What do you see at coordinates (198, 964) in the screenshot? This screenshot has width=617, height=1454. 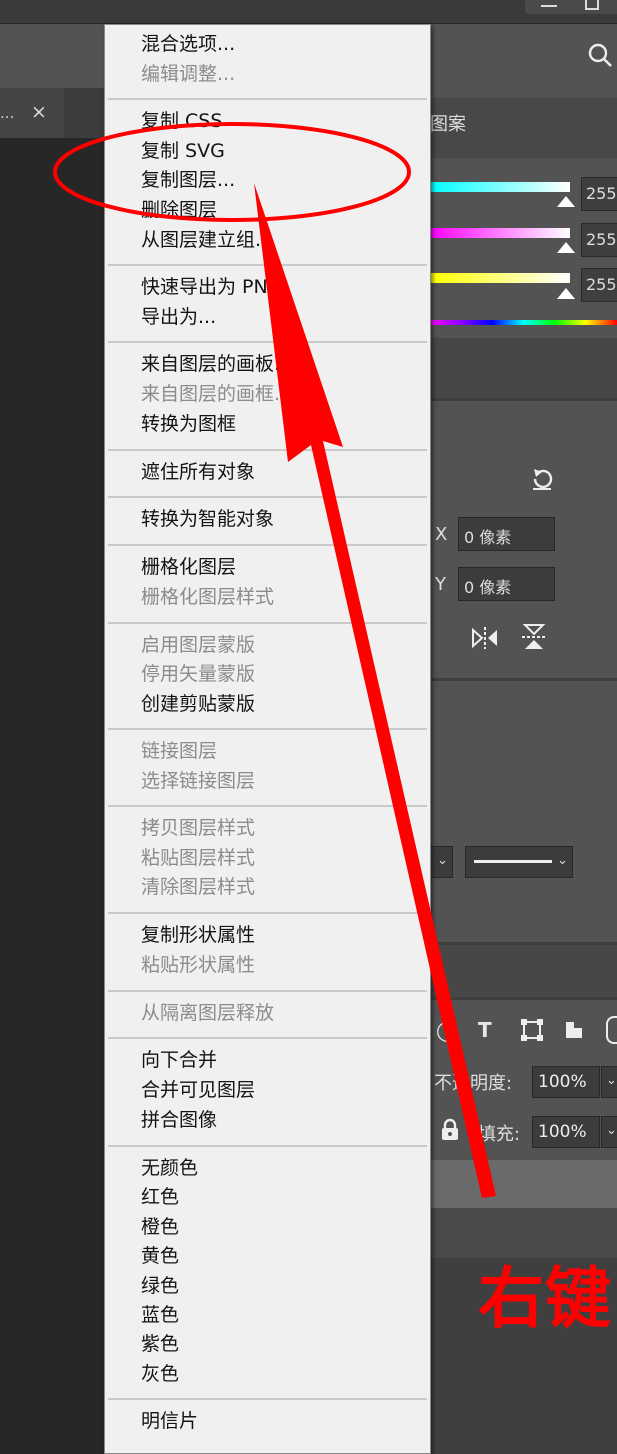 I see `menu-item: 粘贴形状属性` at bounding box center [198, 964].